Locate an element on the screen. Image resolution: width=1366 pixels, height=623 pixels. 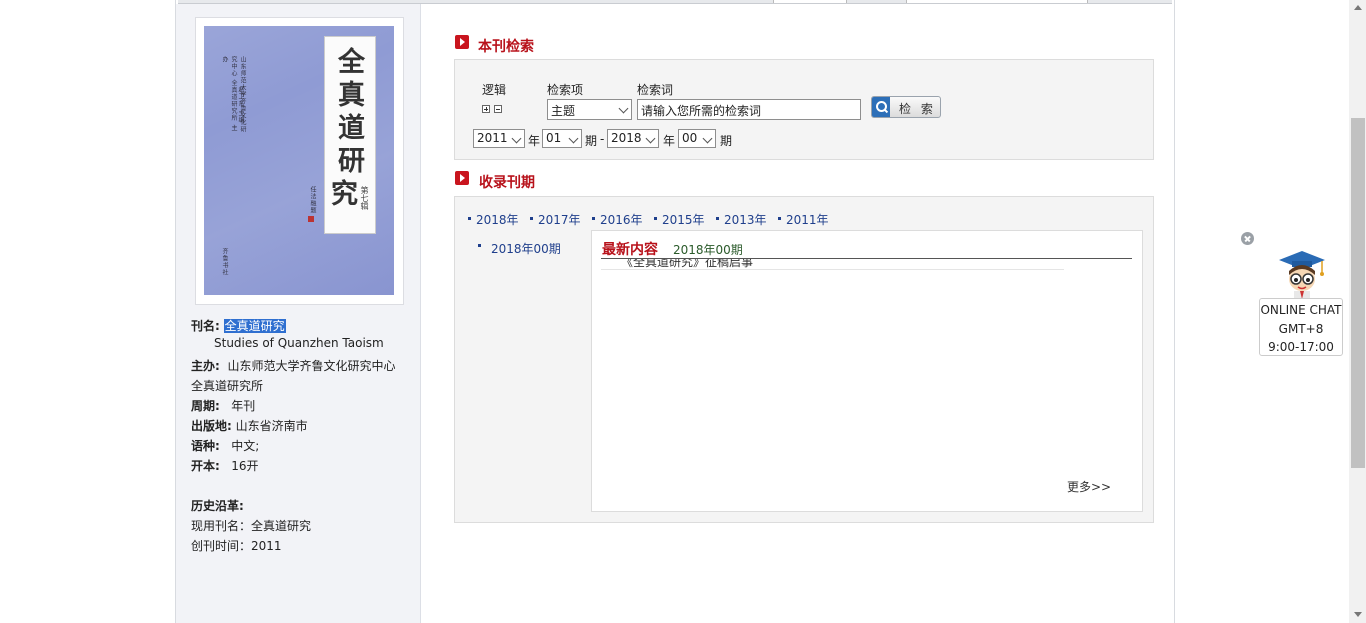
format-value: 16开 is located at coordinates (245, 466).